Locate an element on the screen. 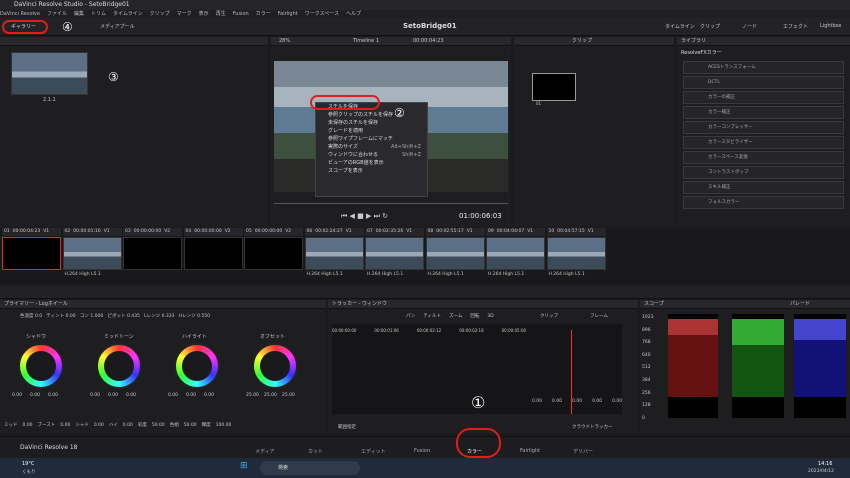 The height and width of the screenshot is (478, 850). lightbox-button: Lightbox is located at coordinates (831, 26).